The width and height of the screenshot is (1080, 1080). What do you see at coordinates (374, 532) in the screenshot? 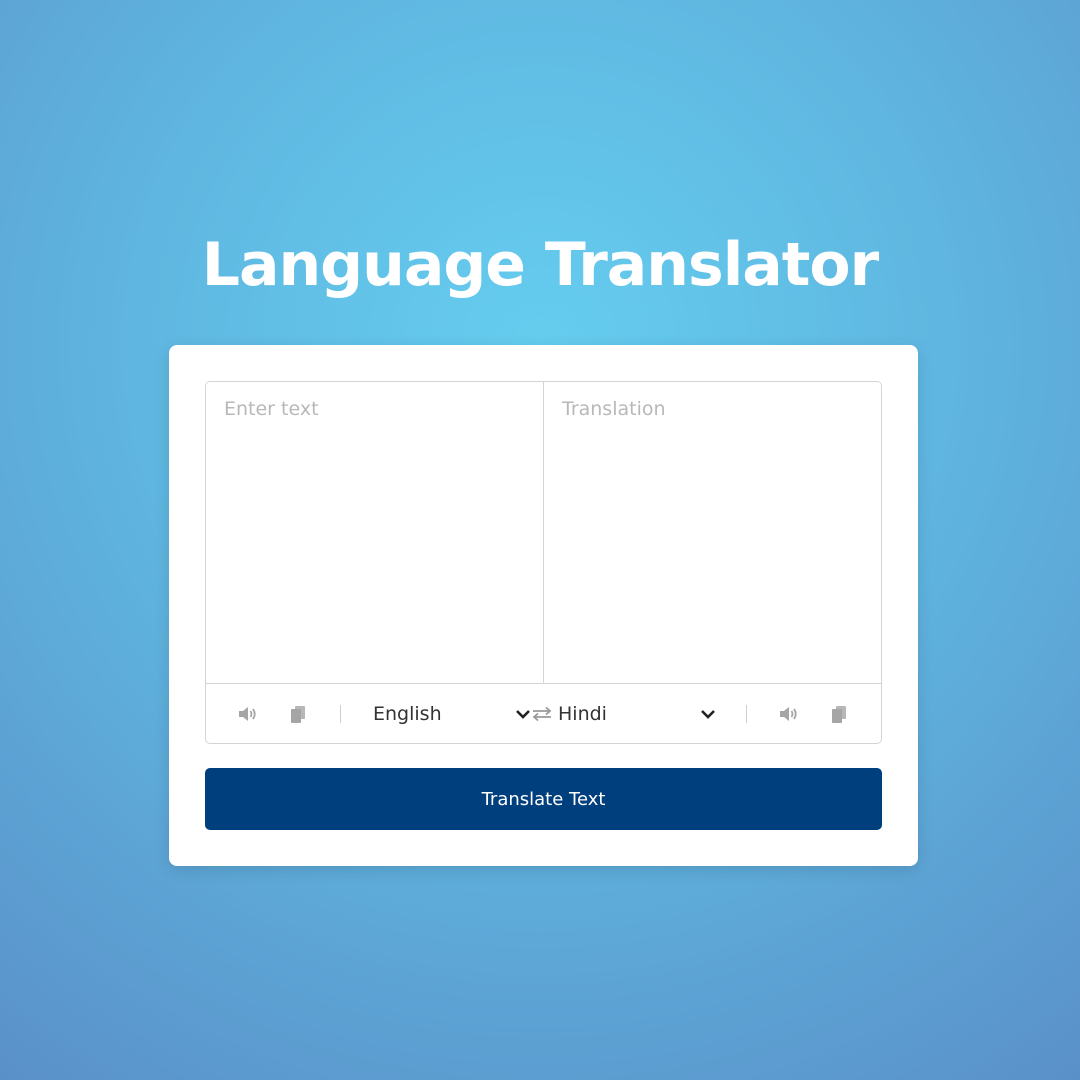
I see `from-text-input` at bounding box center [374, 532].